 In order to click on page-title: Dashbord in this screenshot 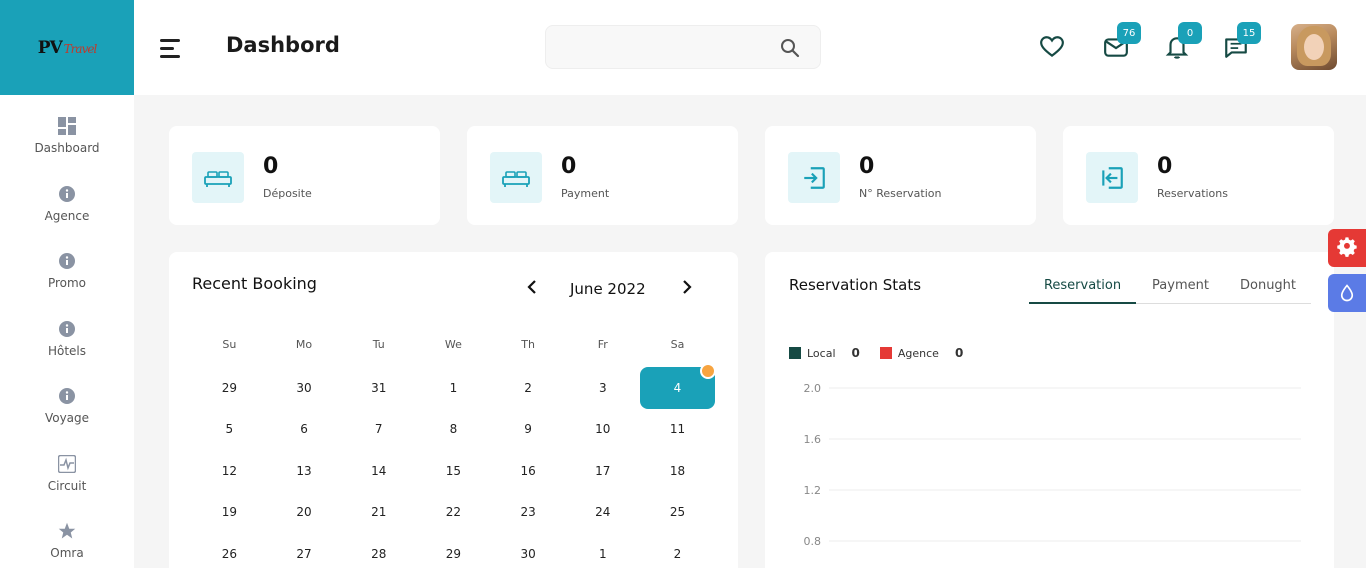, I will do `click(283, 45)`.